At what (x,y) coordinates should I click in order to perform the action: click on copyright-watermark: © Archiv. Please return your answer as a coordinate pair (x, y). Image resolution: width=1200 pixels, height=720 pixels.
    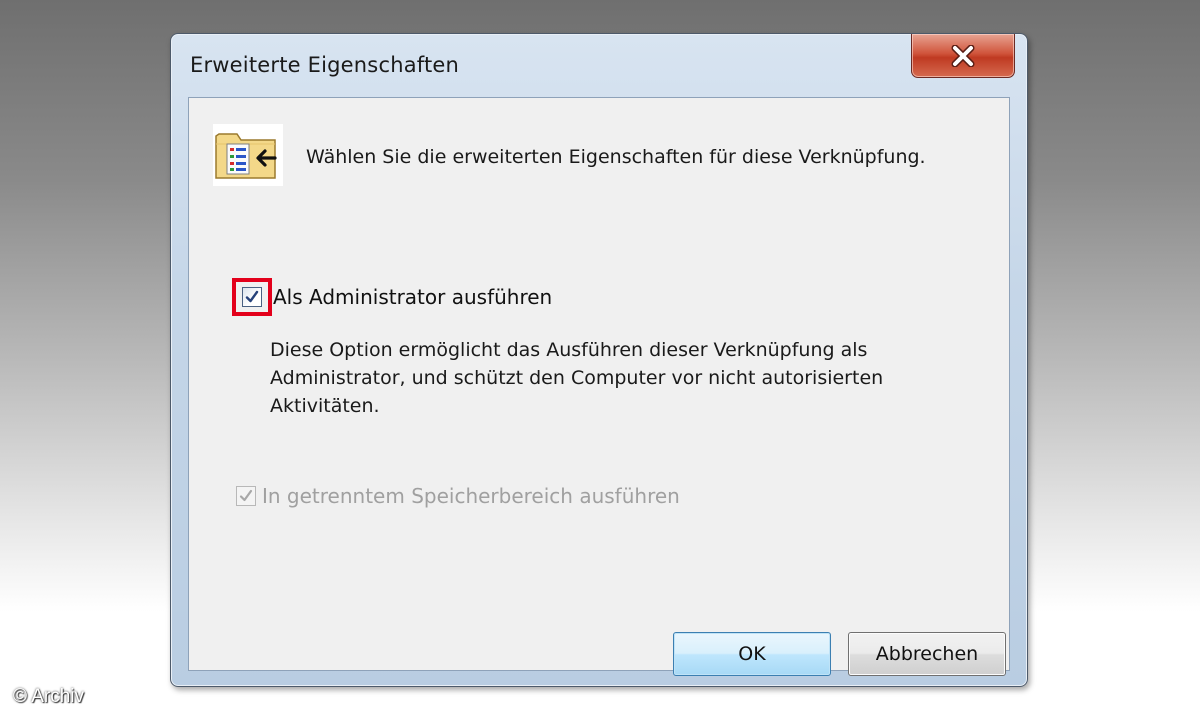
    Looking at the image, I should click on (49, 696).